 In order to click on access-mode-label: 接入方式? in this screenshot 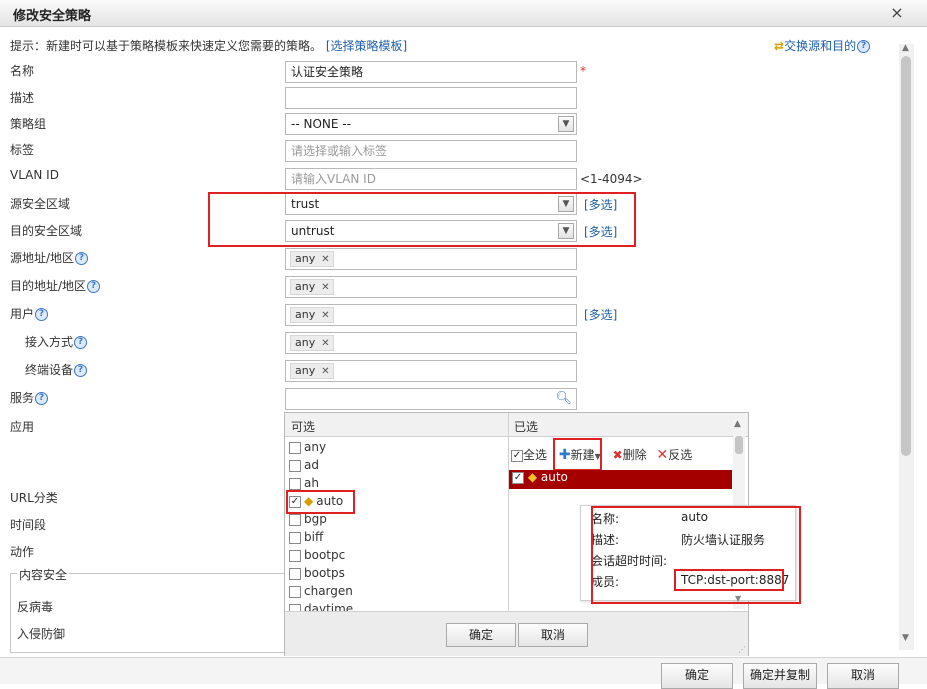, I will do `click(56, 341)`.